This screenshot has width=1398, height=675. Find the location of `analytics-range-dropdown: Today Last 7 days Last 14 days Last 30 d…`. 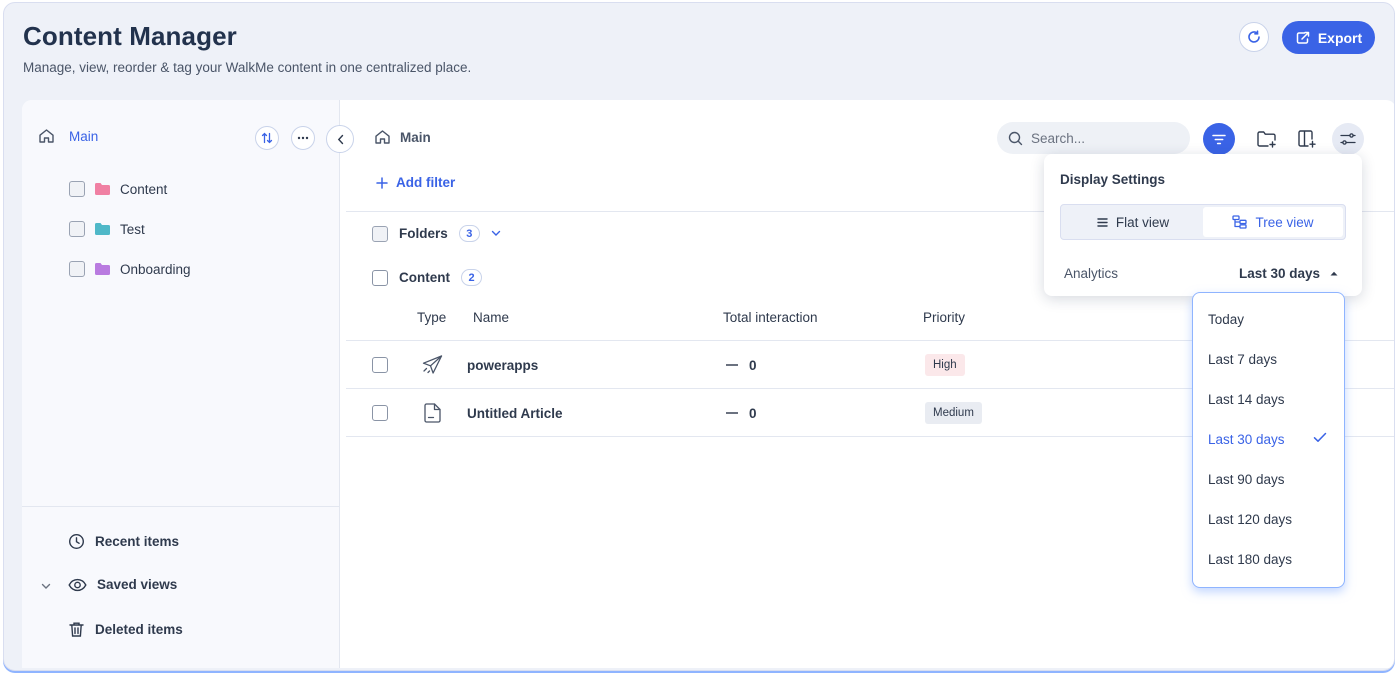

analytics-range-dropdown: Today Last 7 days Last 14 days Last 30 d… is located at coordinates (1268, 440).